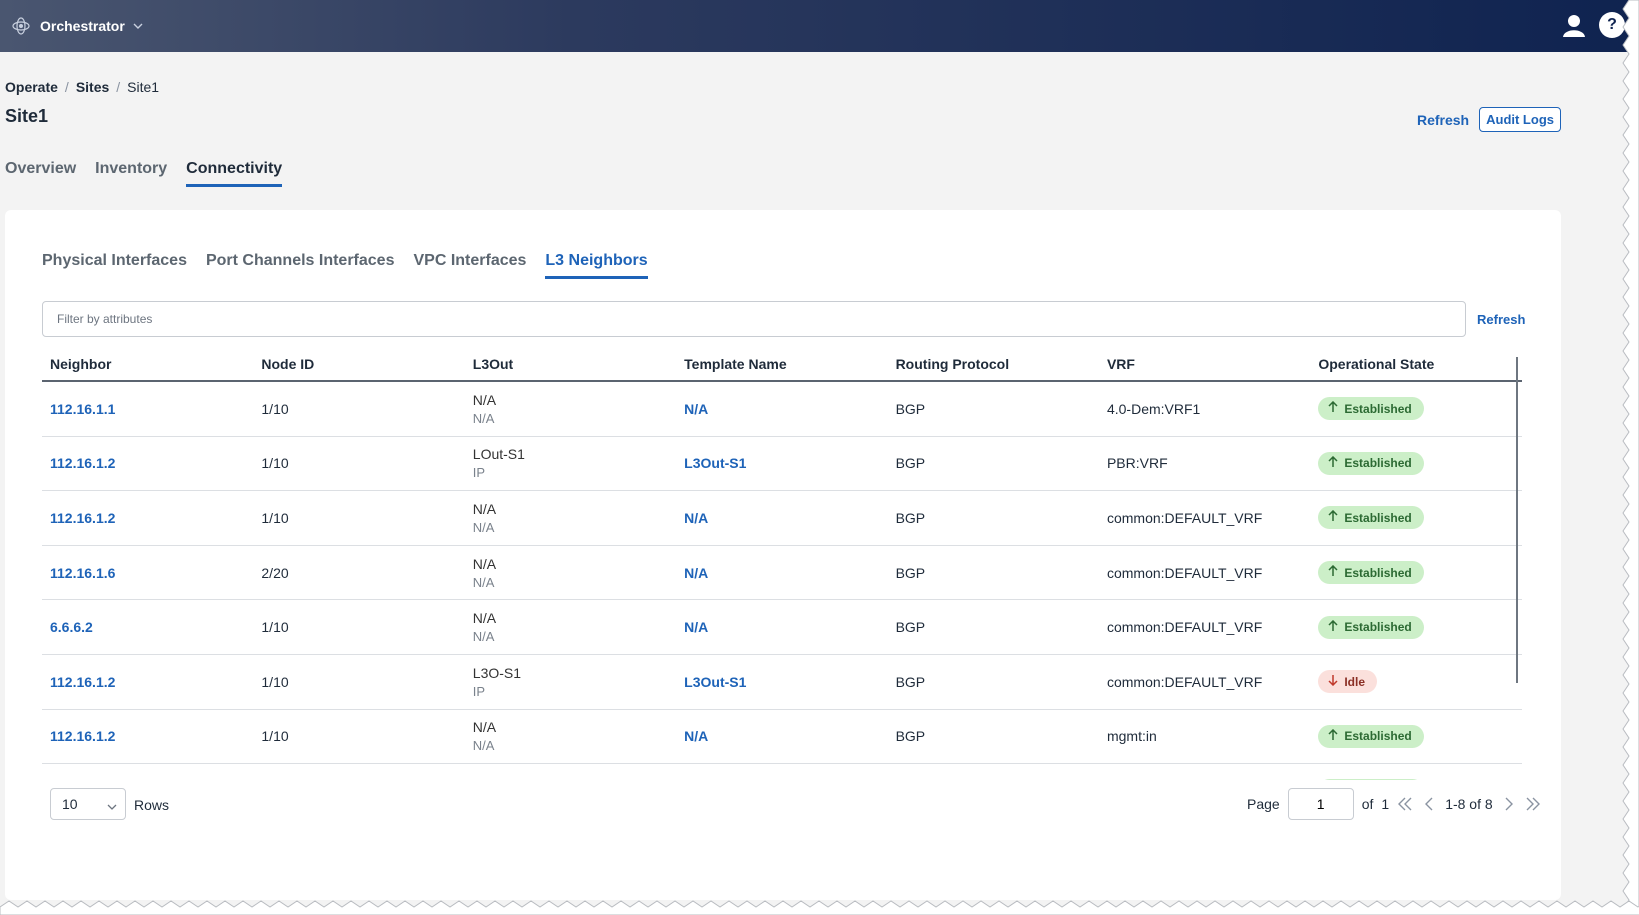 The image size is (1639, 915). Describe the element at coordinates (1501, 319) in the screenshot. I see `table-refresh-button: Refresh` at that location.